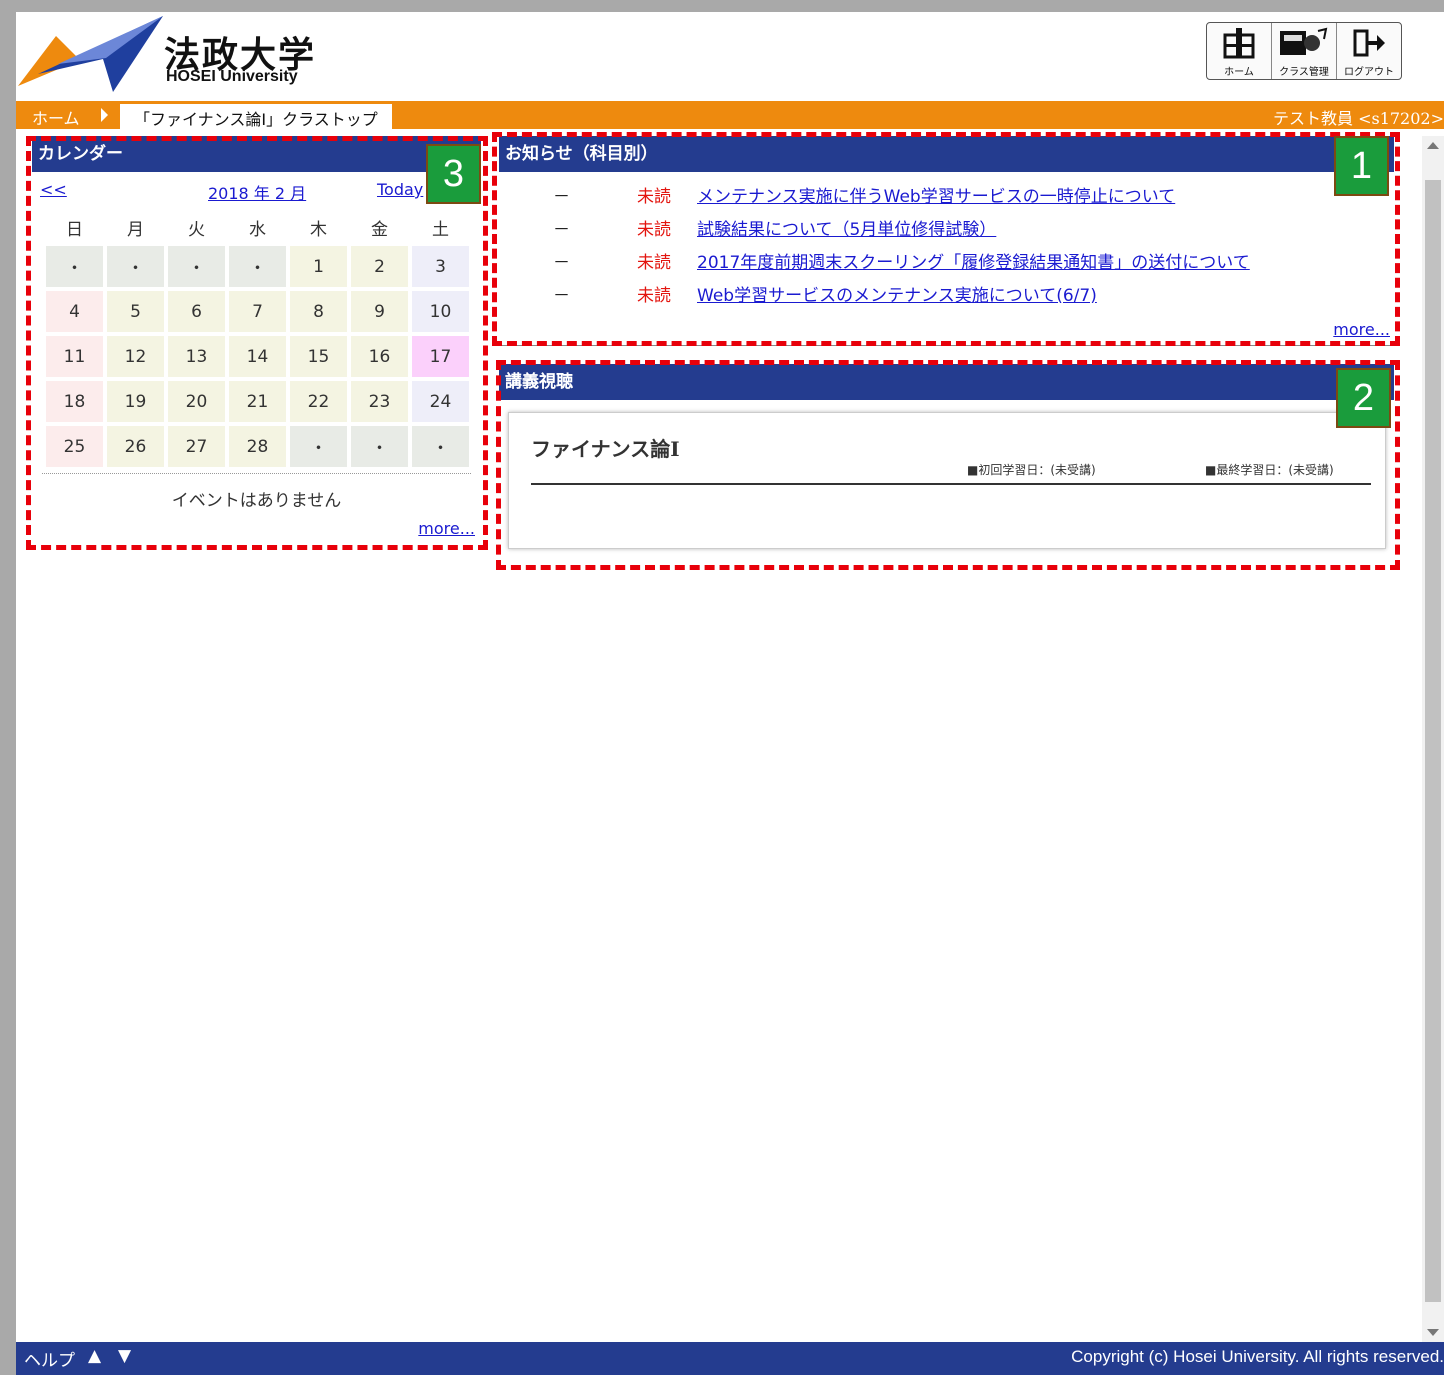 This screenshot has width=1444, height=1375. What do you see at coordinates (440, 266) in the screenshot?
I see `calendar-day-cell: 3` at bounding box center [440, 266].